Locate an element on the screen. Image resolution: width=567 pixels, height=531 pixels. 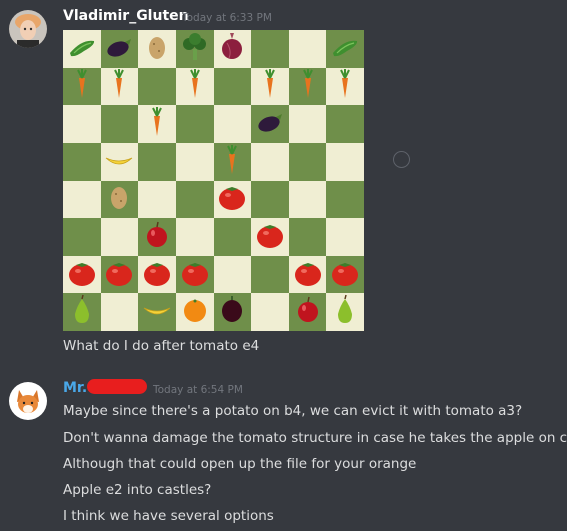
circle-icon is located at coordinates (401, 159).